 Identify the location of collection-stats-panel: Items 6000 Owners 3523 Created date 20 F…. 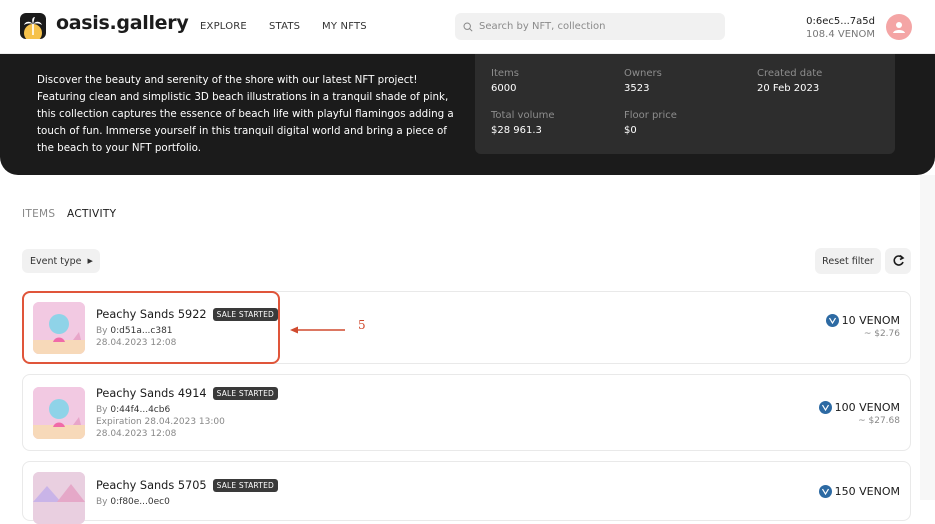
(685, 104).